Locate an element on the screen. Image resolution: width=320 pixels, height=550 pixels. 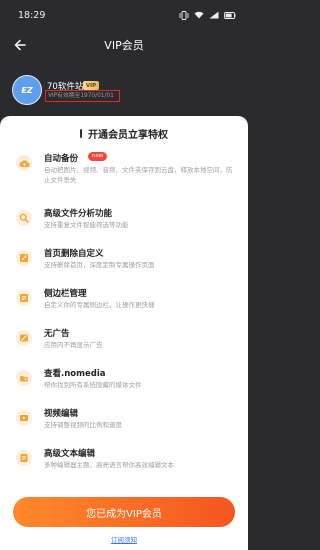
wifi-icon is located at coordinates (199, 15).